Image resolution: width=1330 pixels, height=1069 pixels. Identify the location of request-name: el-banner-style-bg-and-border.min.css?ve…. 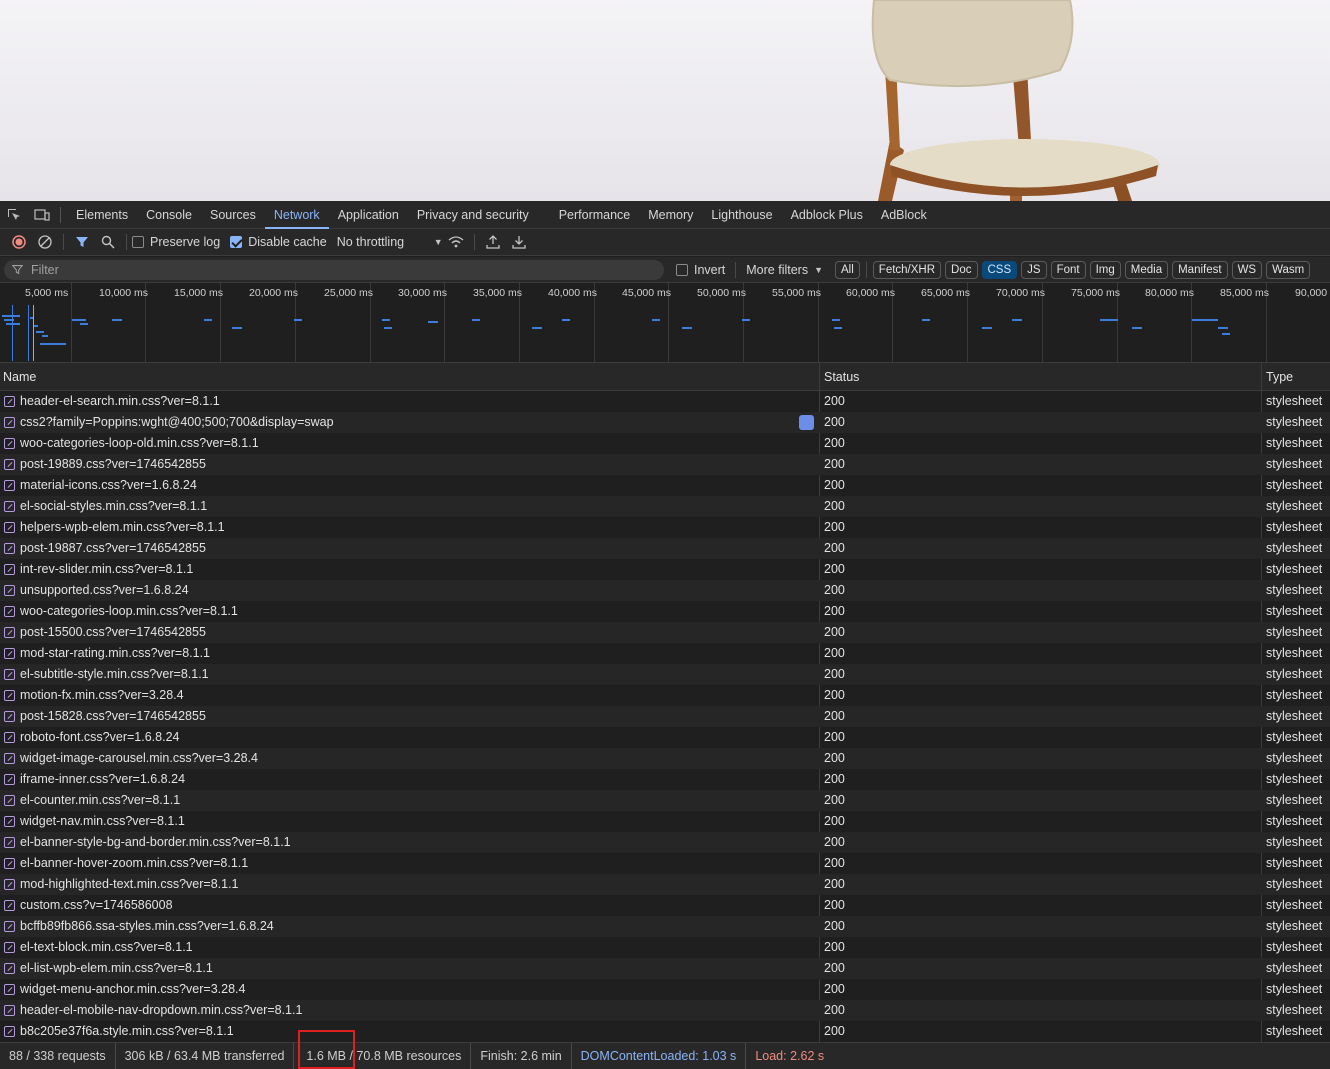
(407, 842).